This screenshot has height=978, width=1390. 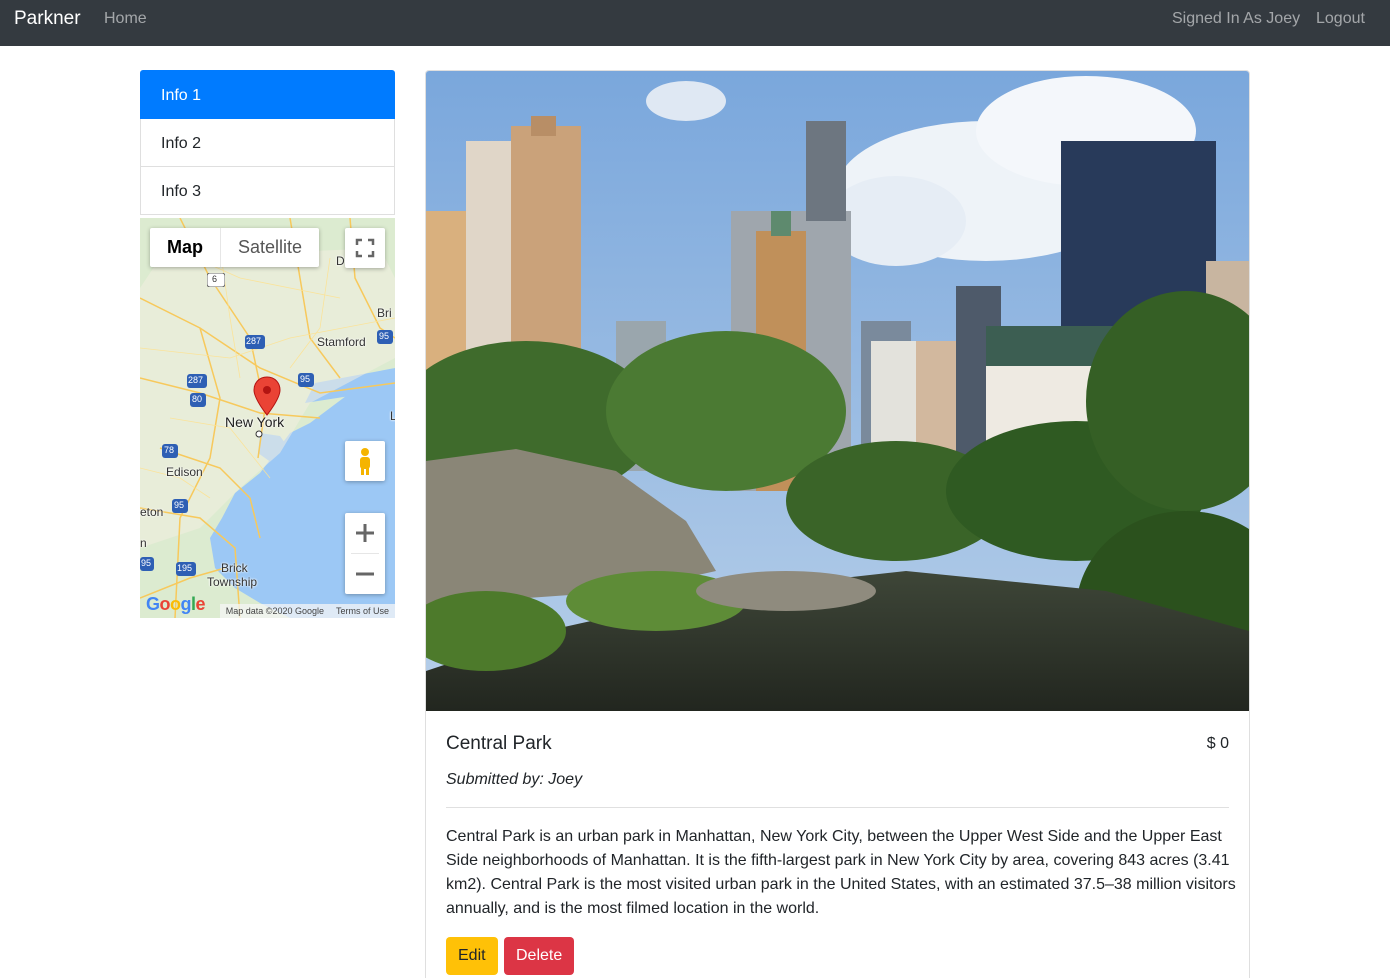 What do you see at coordinates (47, 19) in the screenshot?
I see `brand-link: Parkner` at bounding box center [47, 19].